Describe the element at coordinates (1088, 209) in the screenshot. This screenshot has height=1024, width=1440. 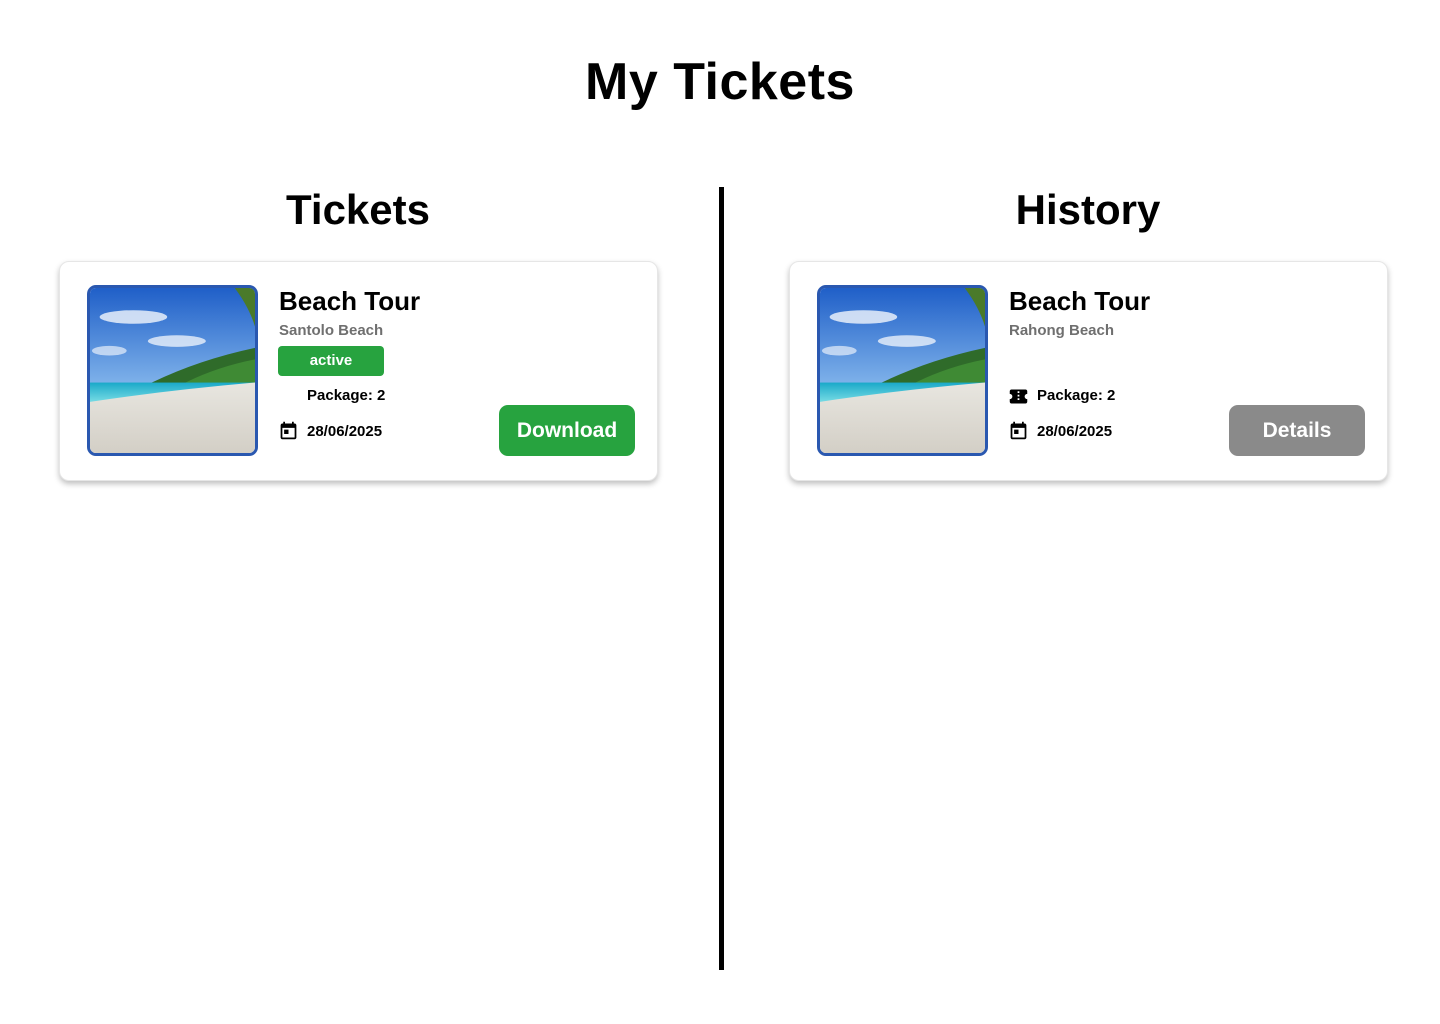
I see `history-heading: History` at that location.